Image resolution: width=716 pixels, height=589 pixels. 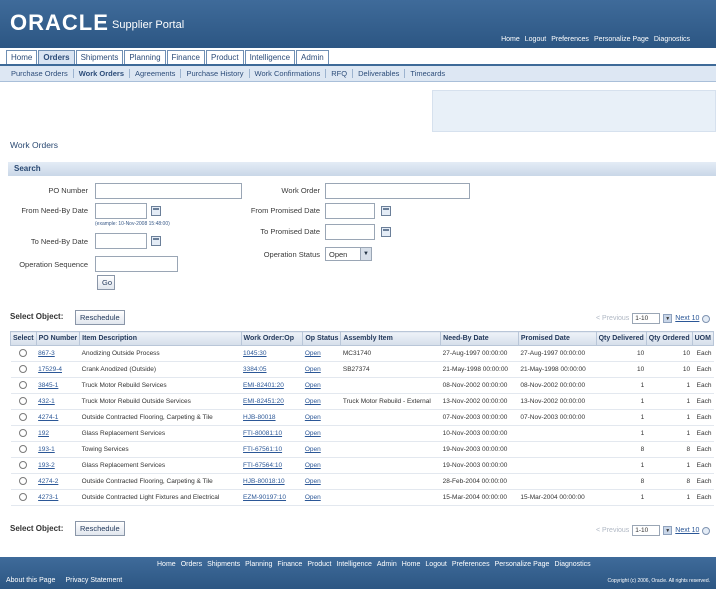 I want to click on footer-link: Product, so click(x=319, y=564).